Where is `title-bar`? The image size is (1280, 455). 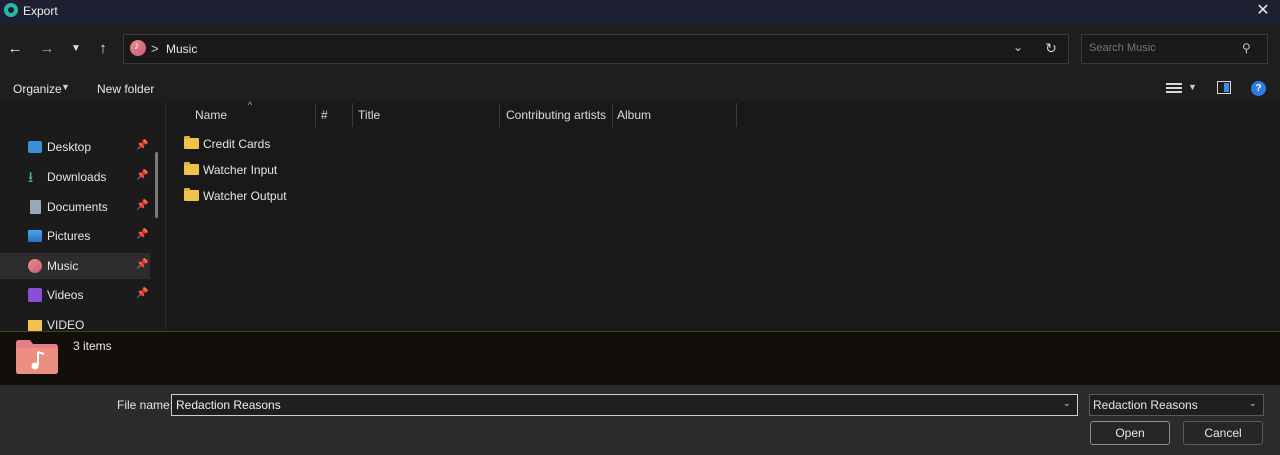 title-bar is located at coordinates (640, 12).